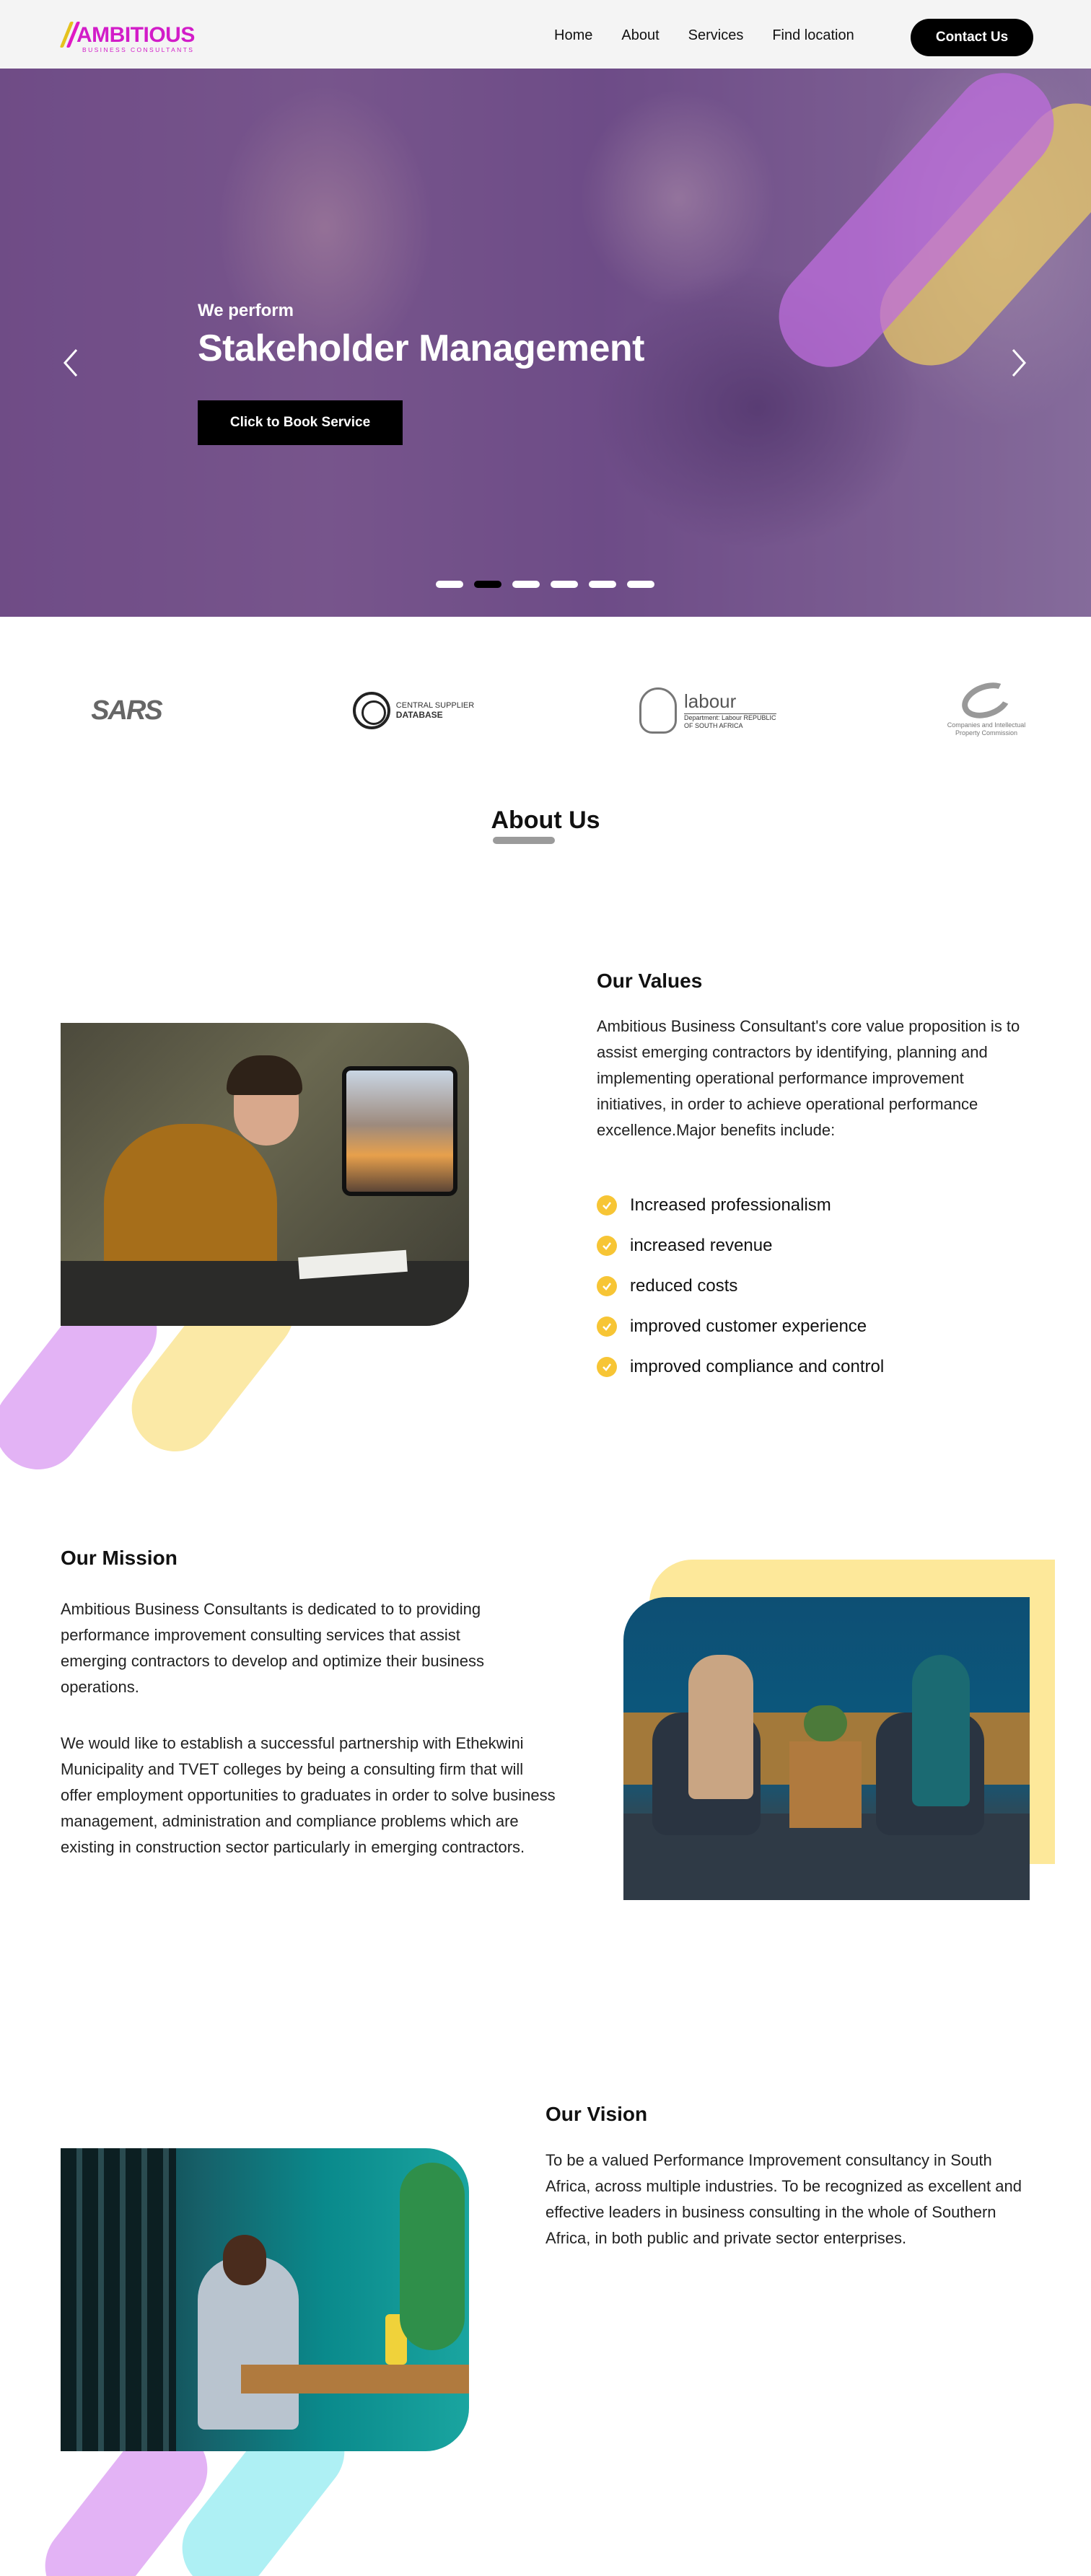 This screenshot has width=1091, height=2576. I want to click on contact-us-button: Contact Us, so click(972, 37).